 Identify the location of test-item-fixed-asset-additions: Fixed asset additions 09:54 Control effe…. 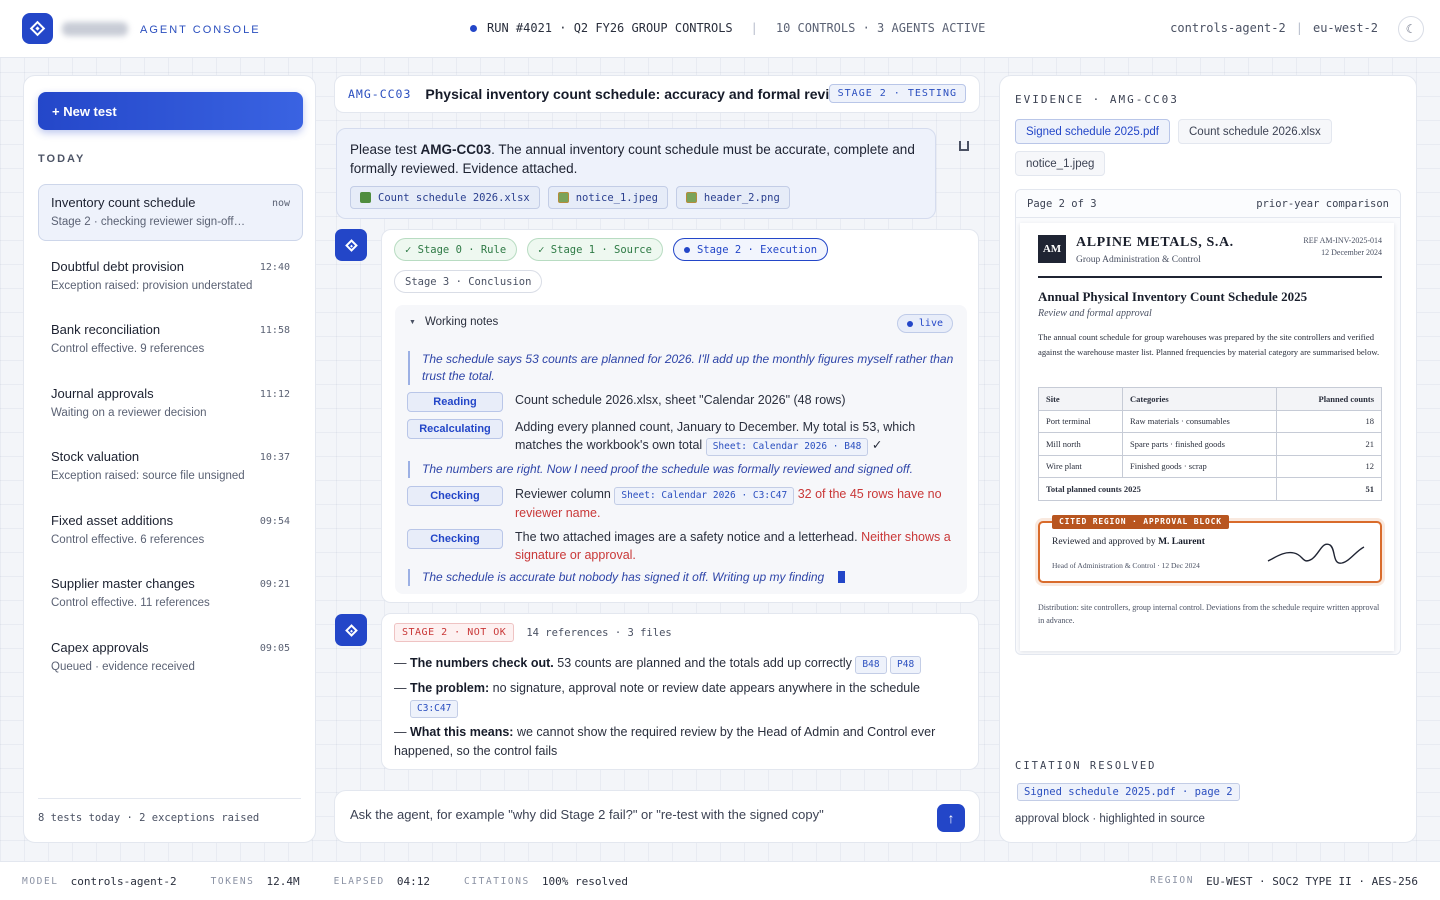
(170, 530).